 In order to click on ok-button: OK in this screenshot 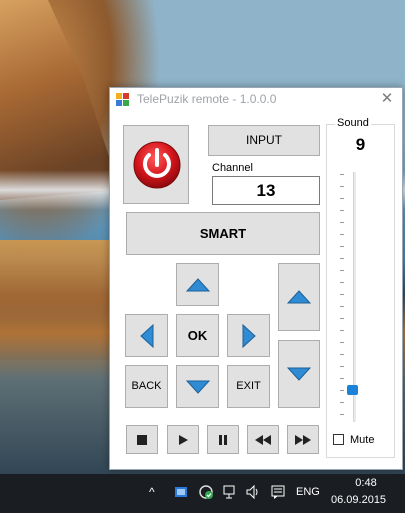, I will do `click(197, 335)`.